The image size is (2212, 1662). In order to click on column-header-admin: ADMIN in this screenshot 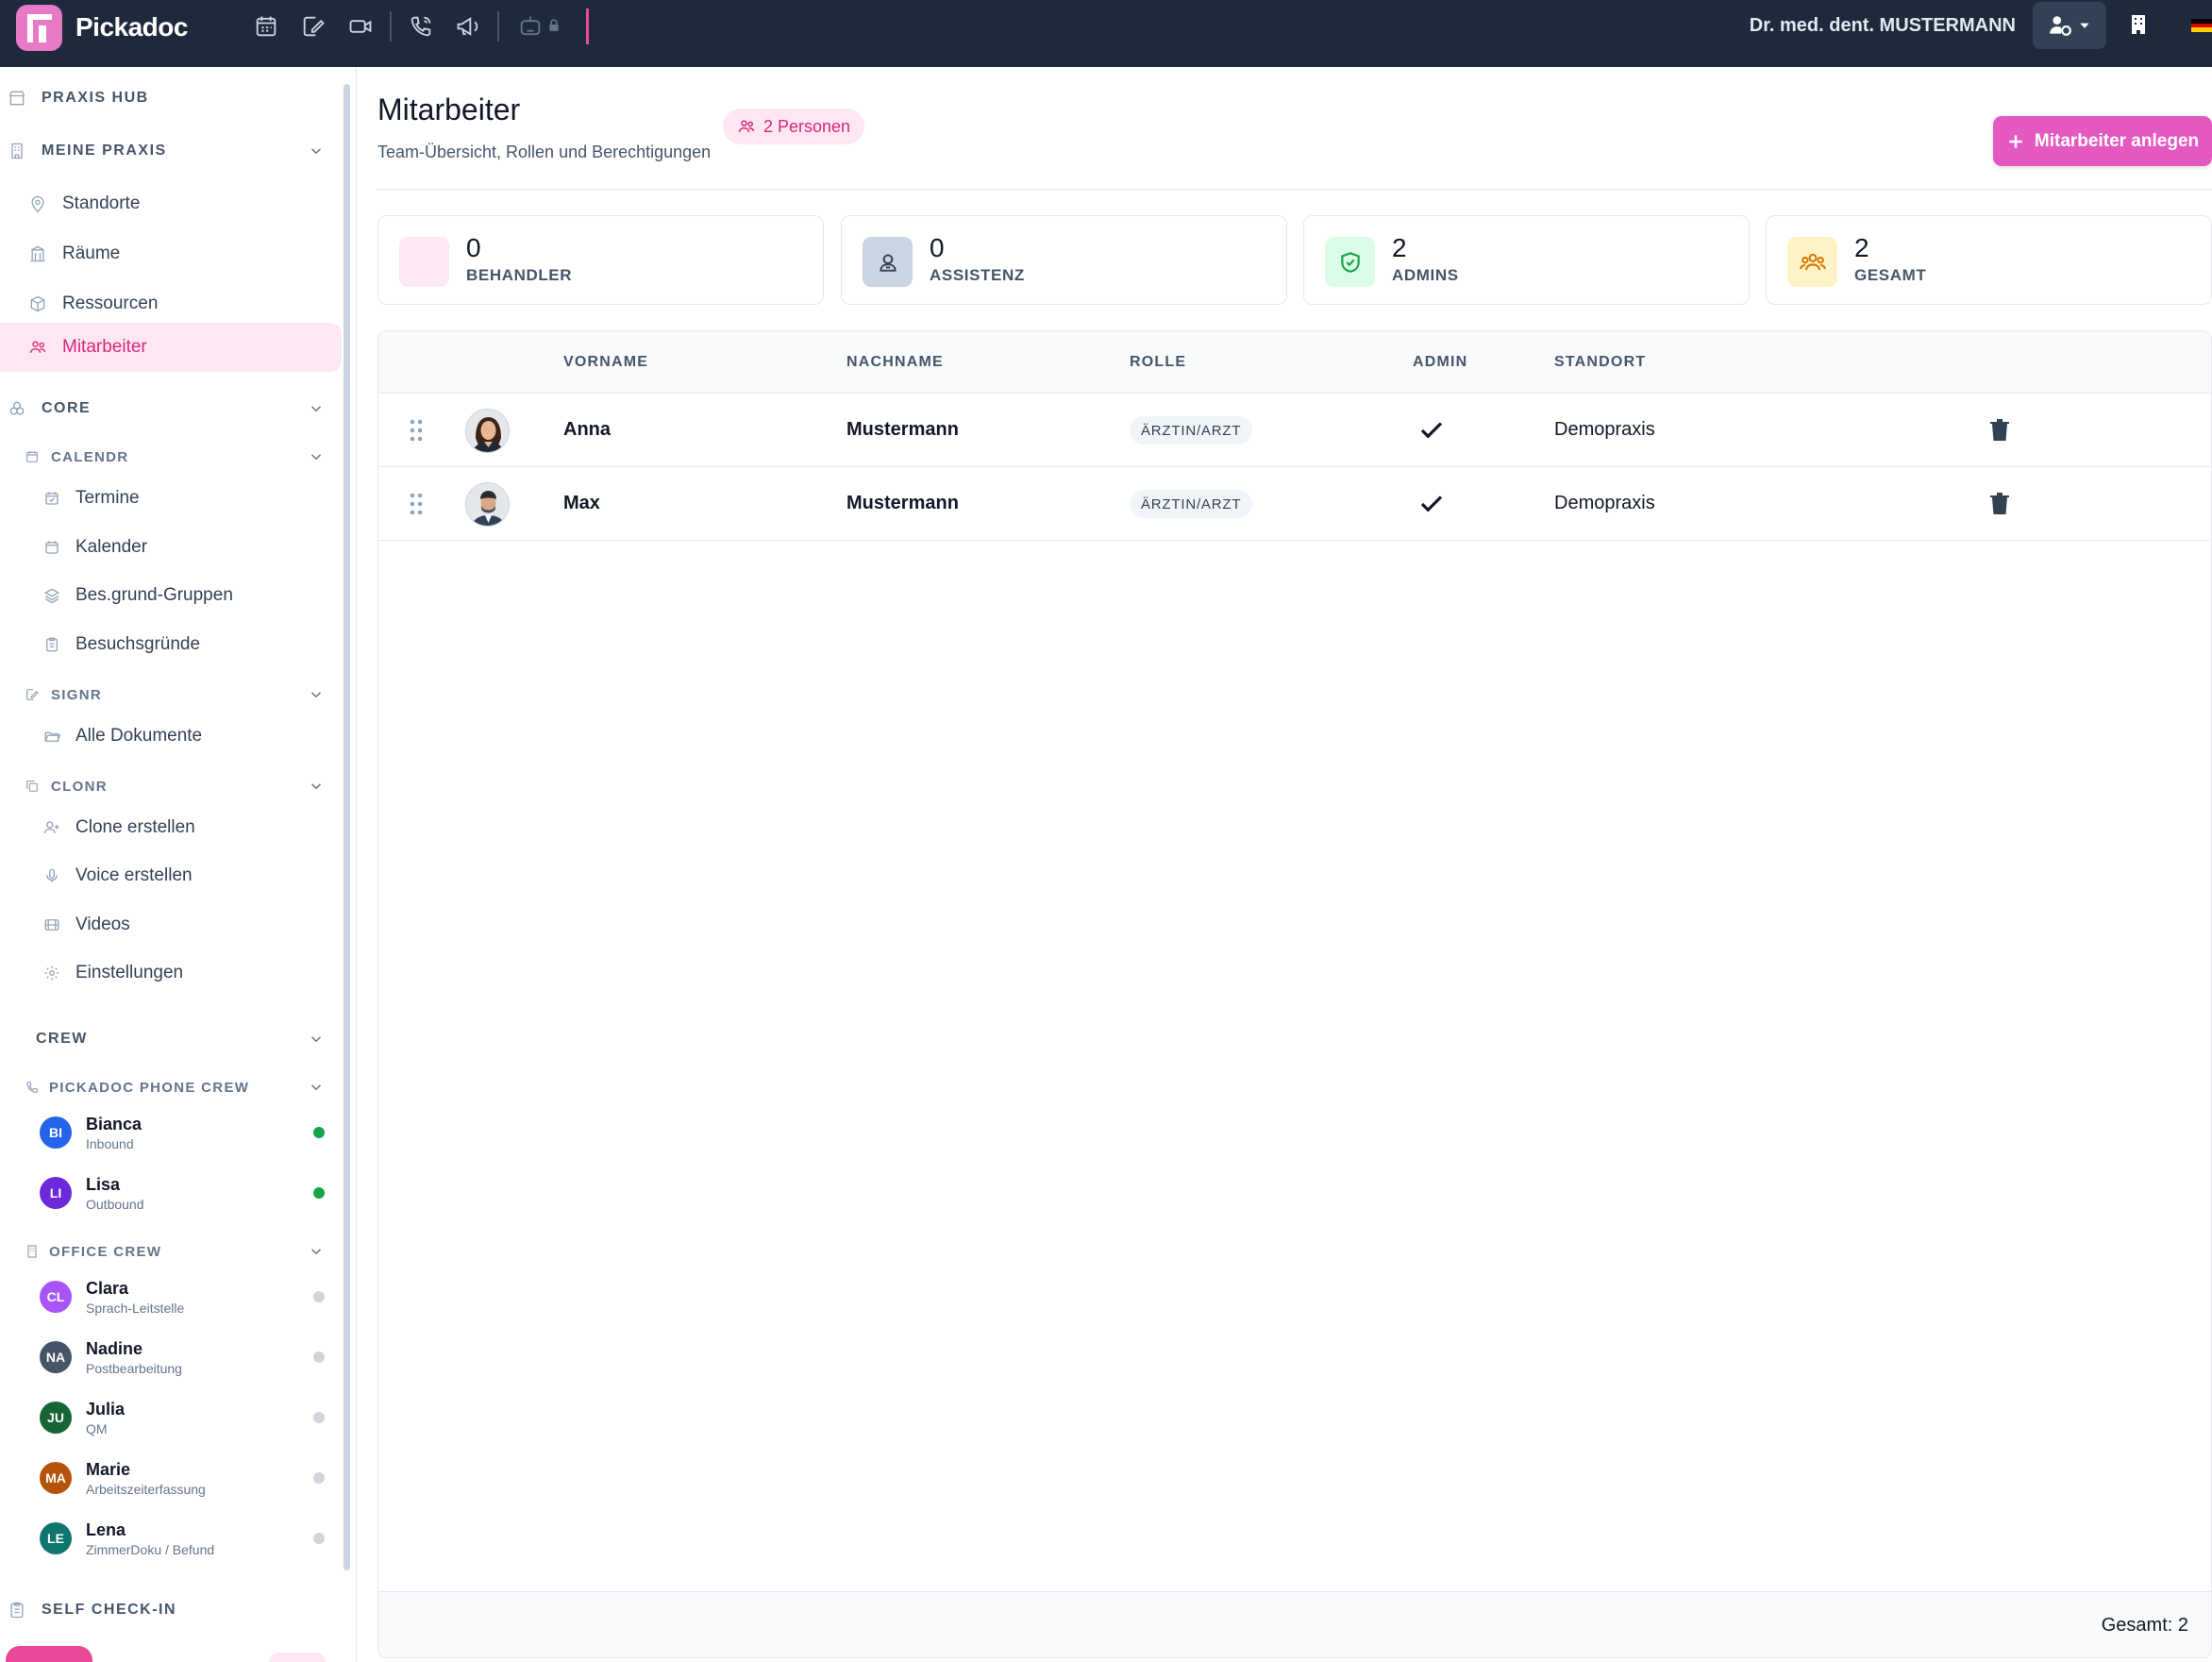, I will do `click(1440, 362)`.